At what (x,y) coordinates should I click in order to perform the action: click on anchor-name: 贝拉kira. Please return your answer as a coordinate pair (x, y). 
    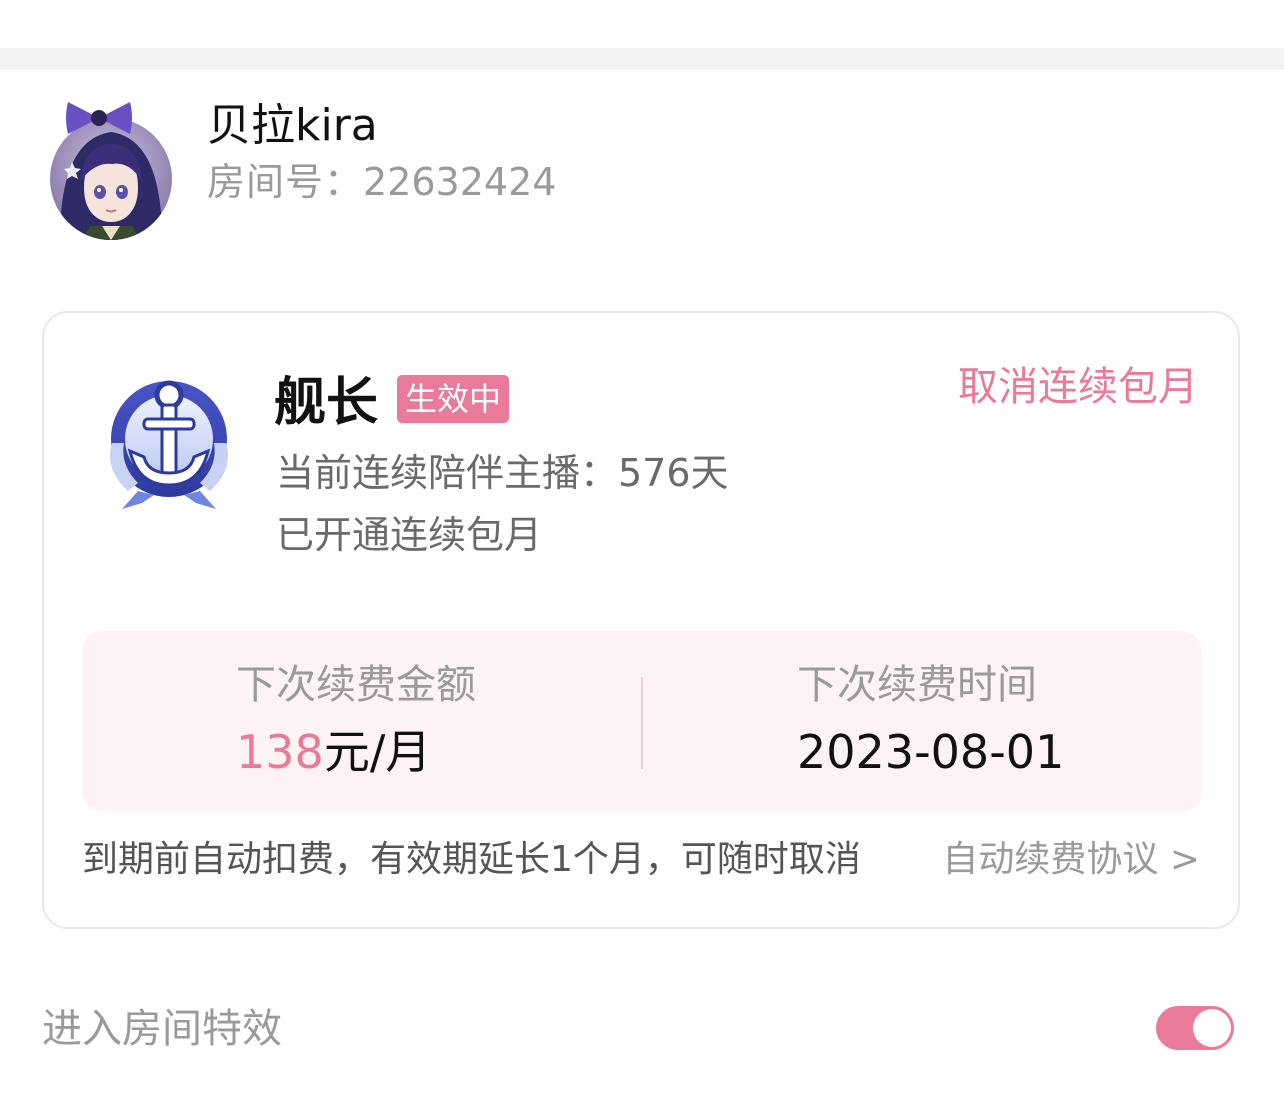
    Looking at the image, I should click on (292, 125).